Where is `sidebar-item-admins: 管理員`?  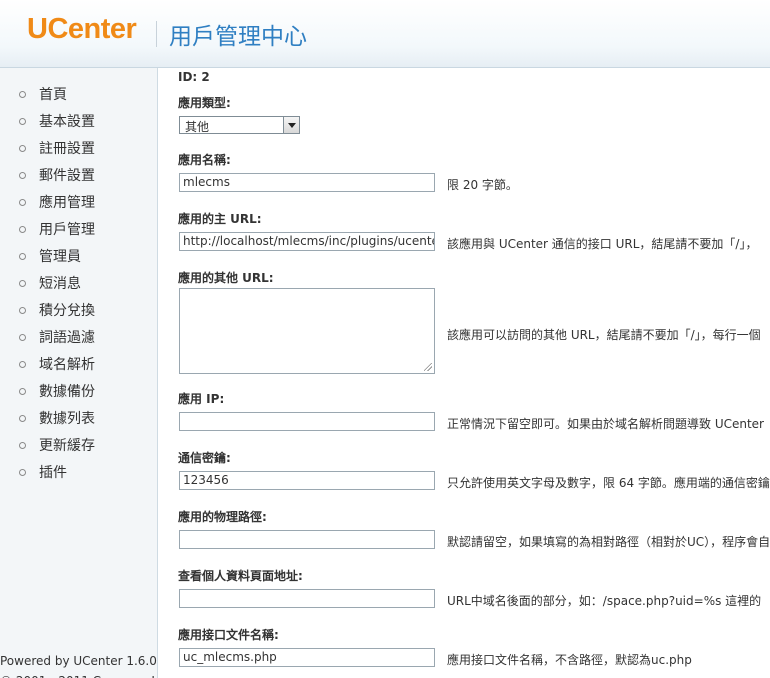
sidebar-item-admins: 管理員 is located at coordinates (78, 260).